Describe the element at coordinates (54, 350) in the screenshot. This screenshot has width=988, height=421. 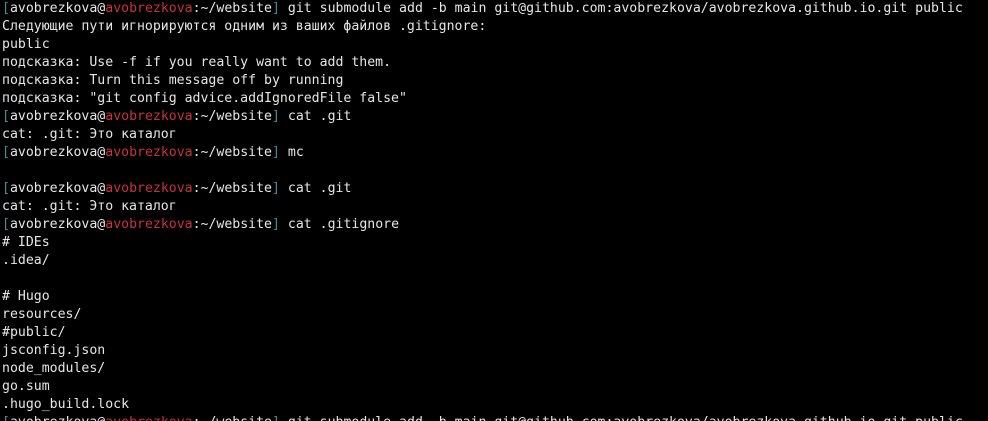
I see `output-line: jsconfig.json` at that location.